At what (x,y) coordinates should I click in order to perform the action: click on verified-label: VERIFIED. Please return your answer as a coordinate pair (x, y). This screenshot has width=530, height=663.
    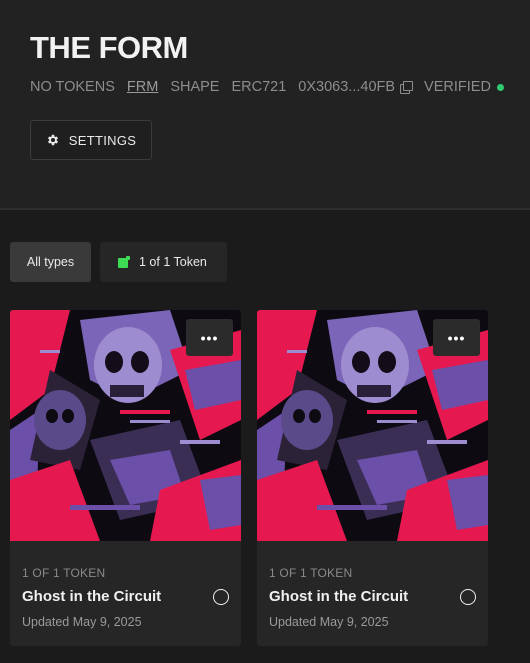
    Looking at the image, I should click on (457, 87).